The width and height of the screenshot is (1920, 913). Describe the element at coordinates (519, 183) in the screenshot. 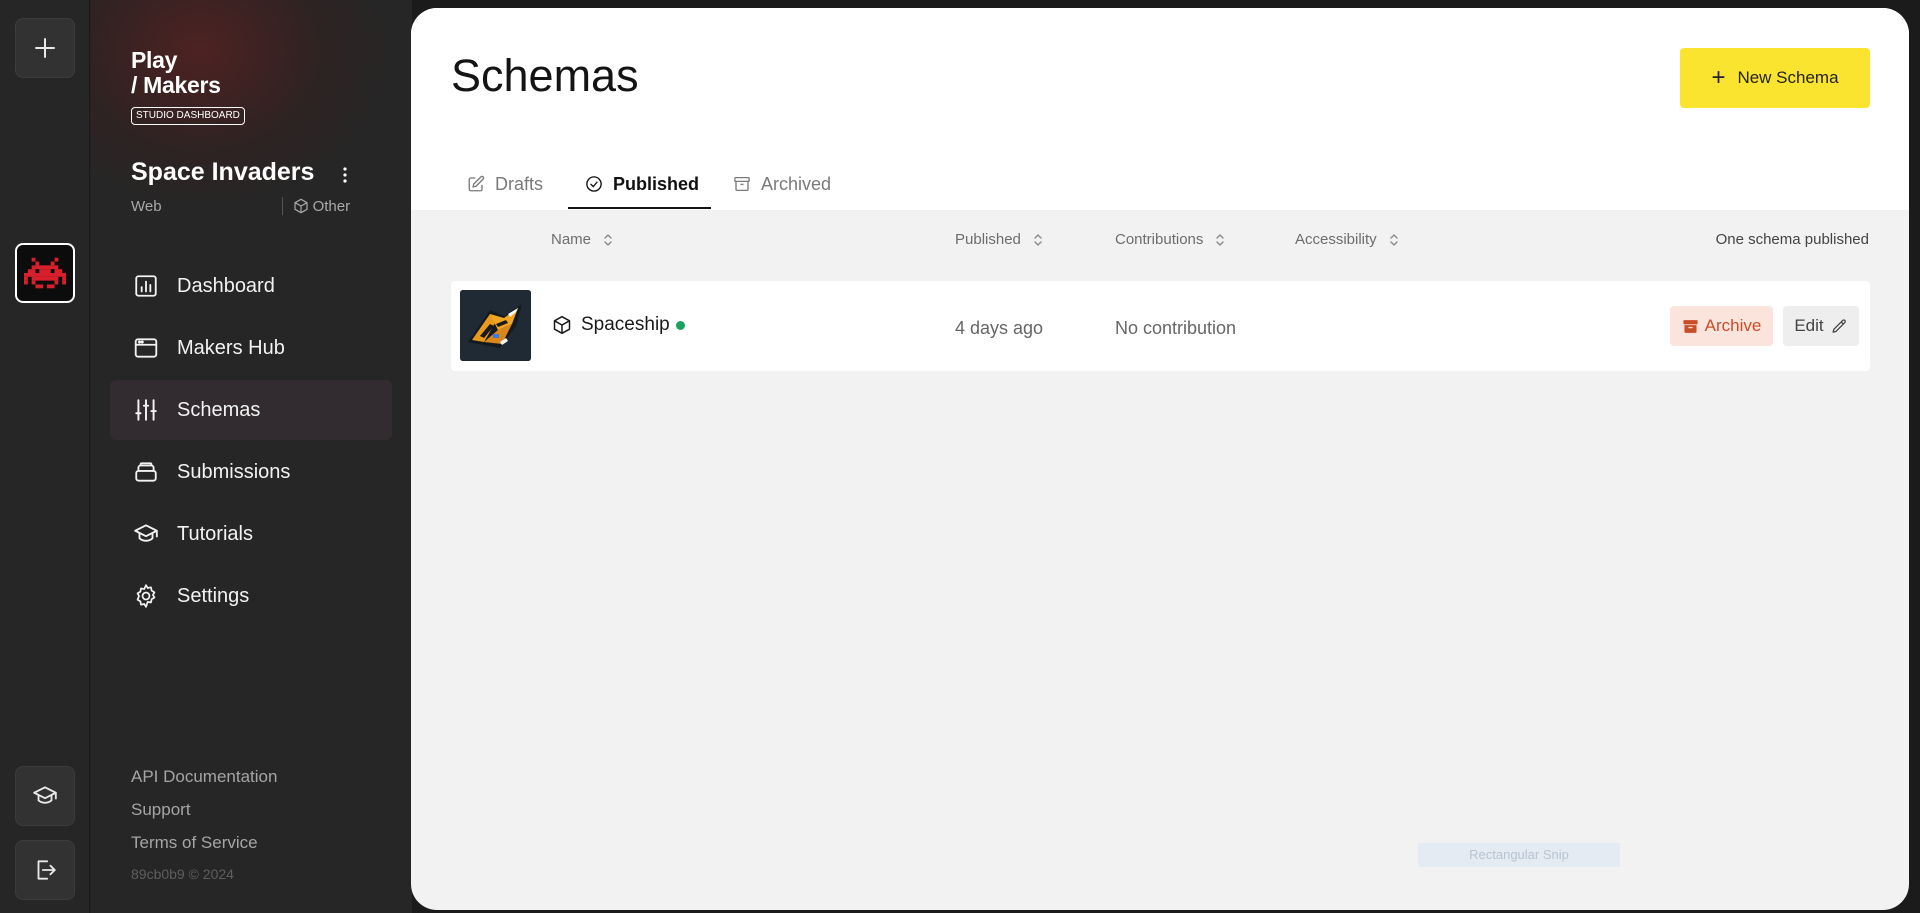

I see `tab-label: Drafts` at that location.